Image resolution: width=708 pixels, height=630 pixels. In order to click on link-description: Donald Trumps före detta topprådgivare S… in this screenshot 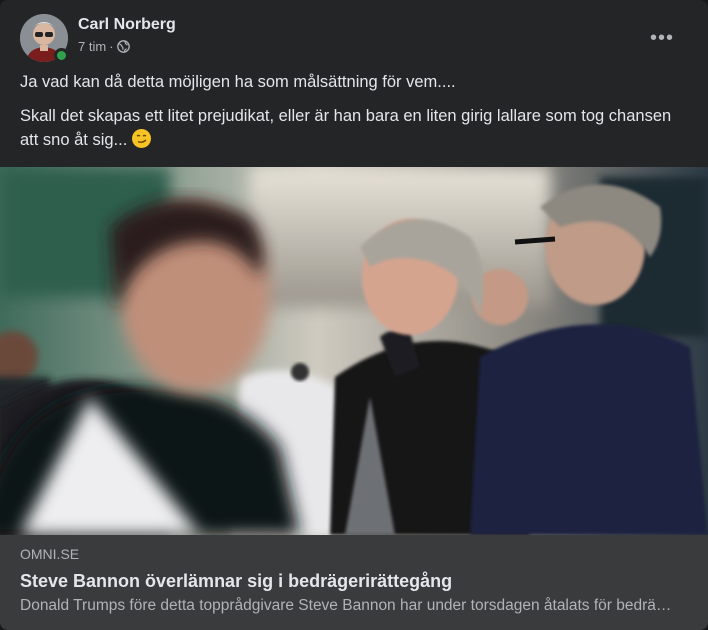, I will do `click(350, 605)`.